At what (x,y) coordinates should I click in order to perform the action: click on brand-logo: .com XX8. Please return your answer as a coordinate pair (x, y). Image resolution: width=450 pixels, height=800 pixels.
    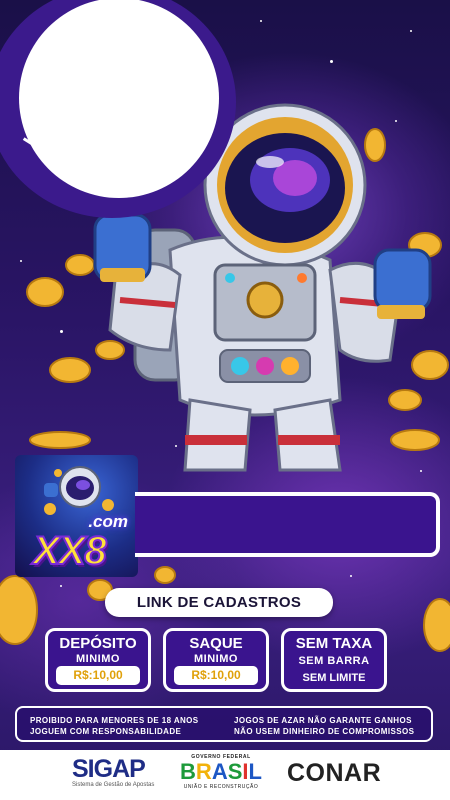
    Looking at the image, I should click on (76, 516).